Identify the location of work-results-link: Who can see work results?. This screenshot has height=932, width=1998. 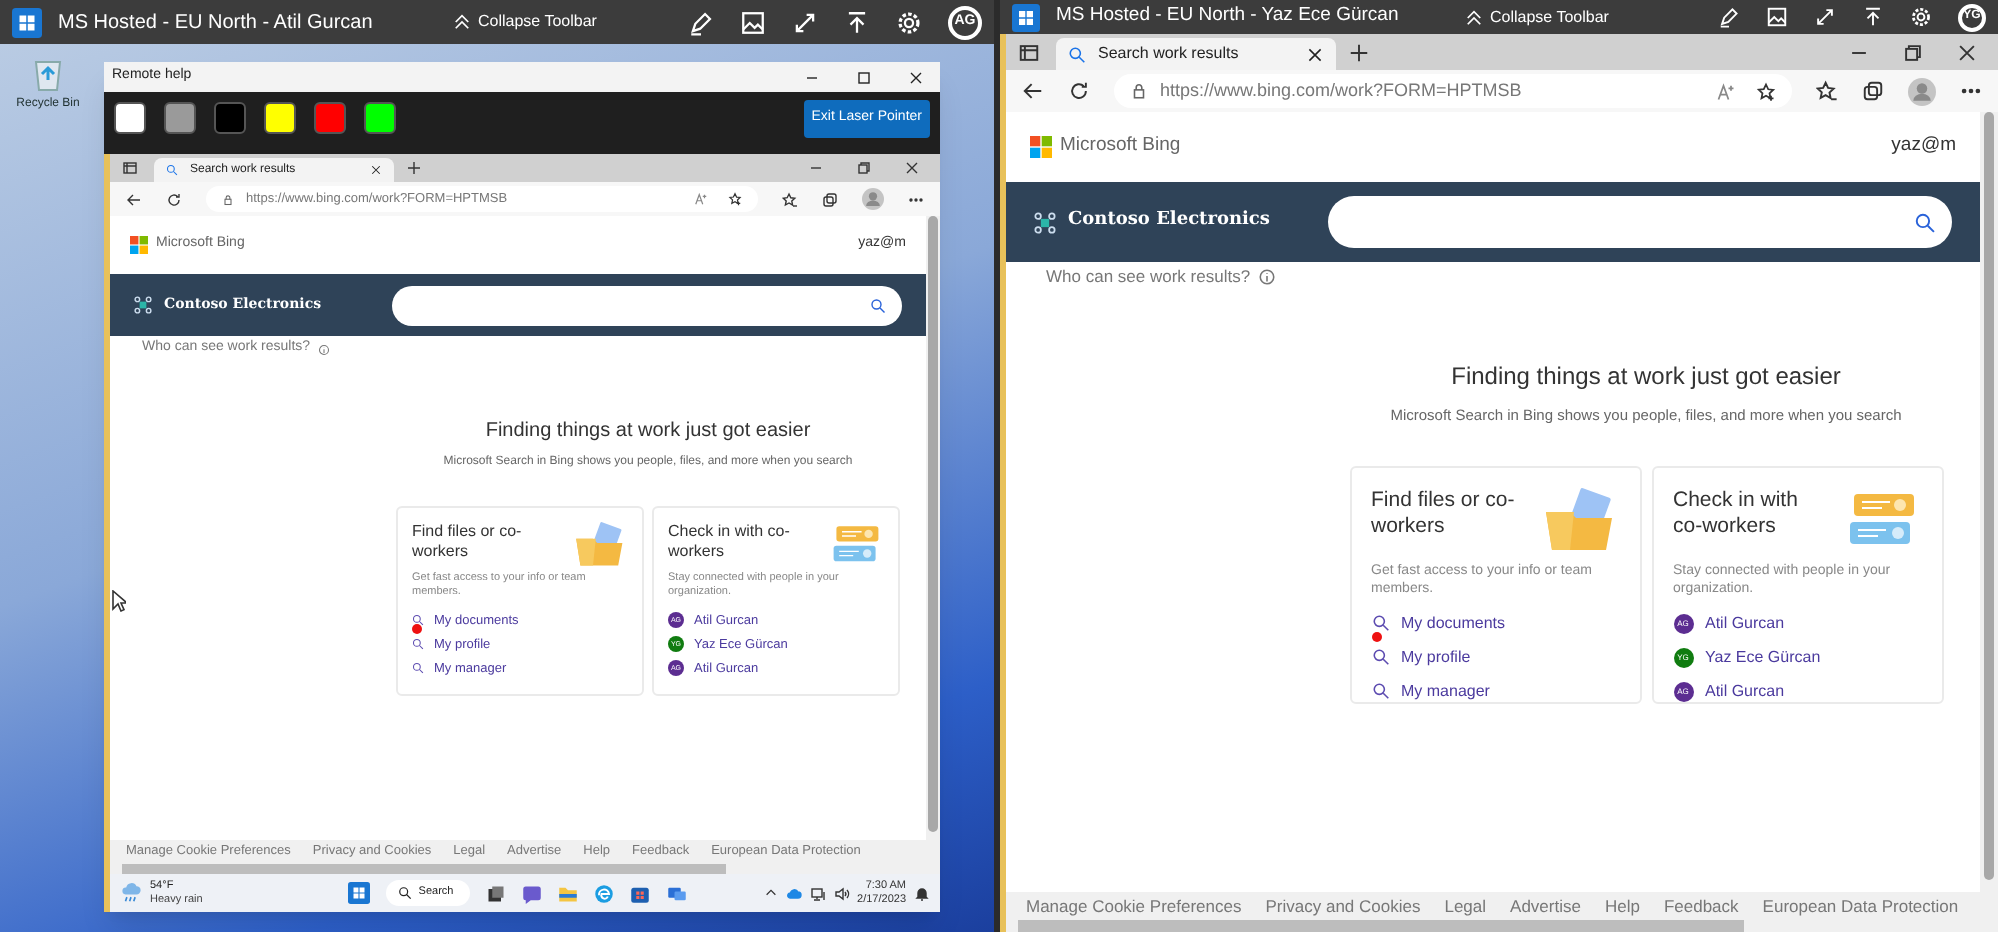
(1148, 277).